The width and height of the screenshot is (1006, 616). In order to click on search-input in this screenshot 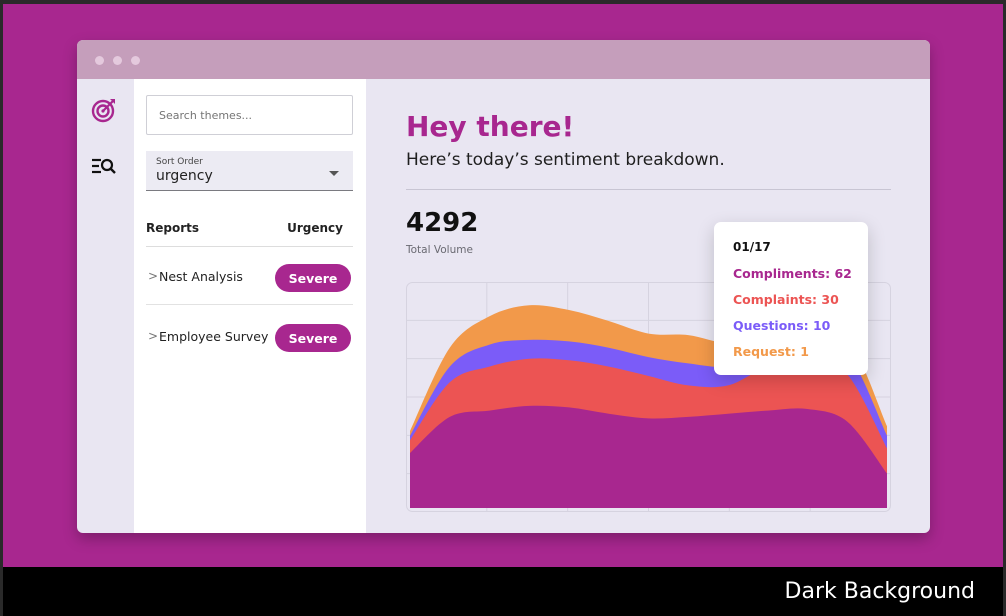, I will do `click(249, 115)`.